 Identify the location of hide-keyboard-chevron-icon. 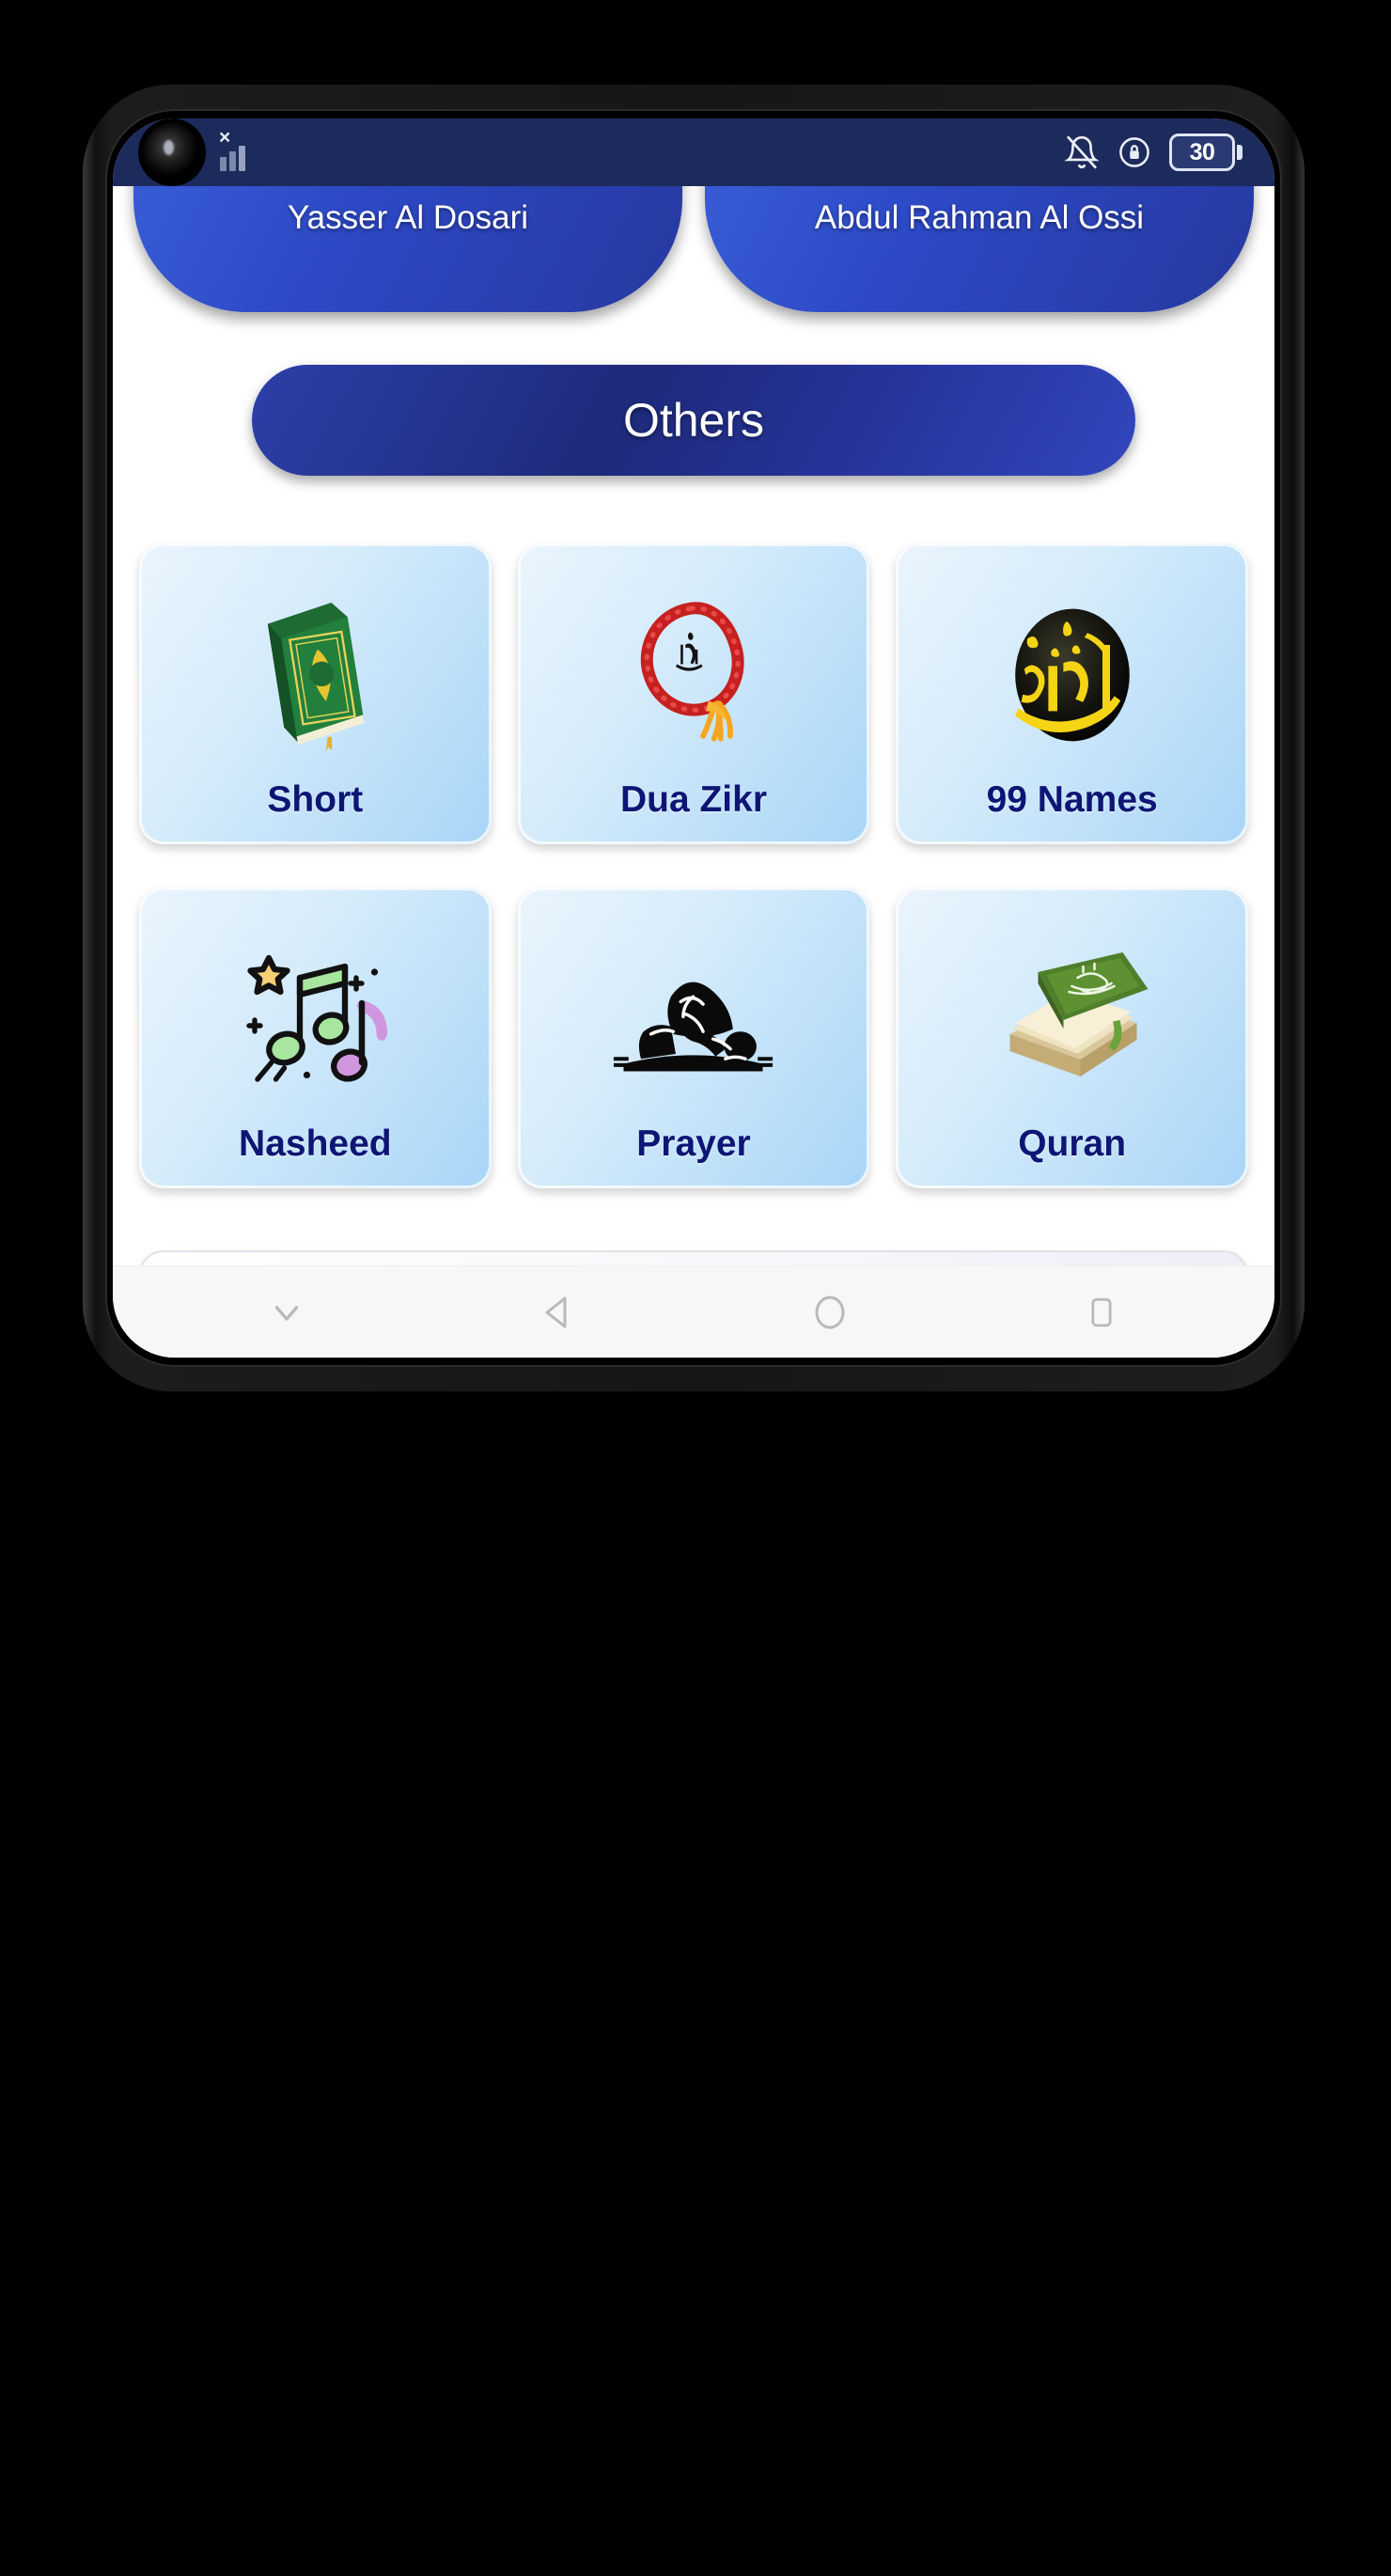
(287, 1313).